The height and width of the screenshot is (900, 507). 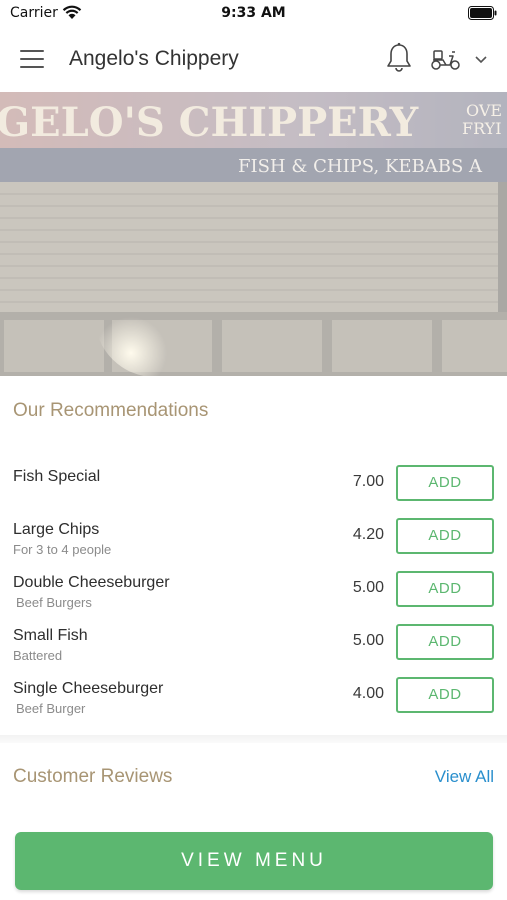 What do you see at coordinates (368, 693) in the screenshot?
I see `item-price: 4.00` at bounding box center [368, 693].